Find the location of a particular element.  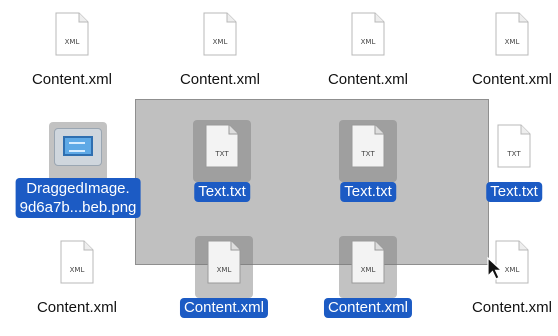

file-name: DraggedImage. 9d6a7b...beb.png is located at coordinates (78, 198).